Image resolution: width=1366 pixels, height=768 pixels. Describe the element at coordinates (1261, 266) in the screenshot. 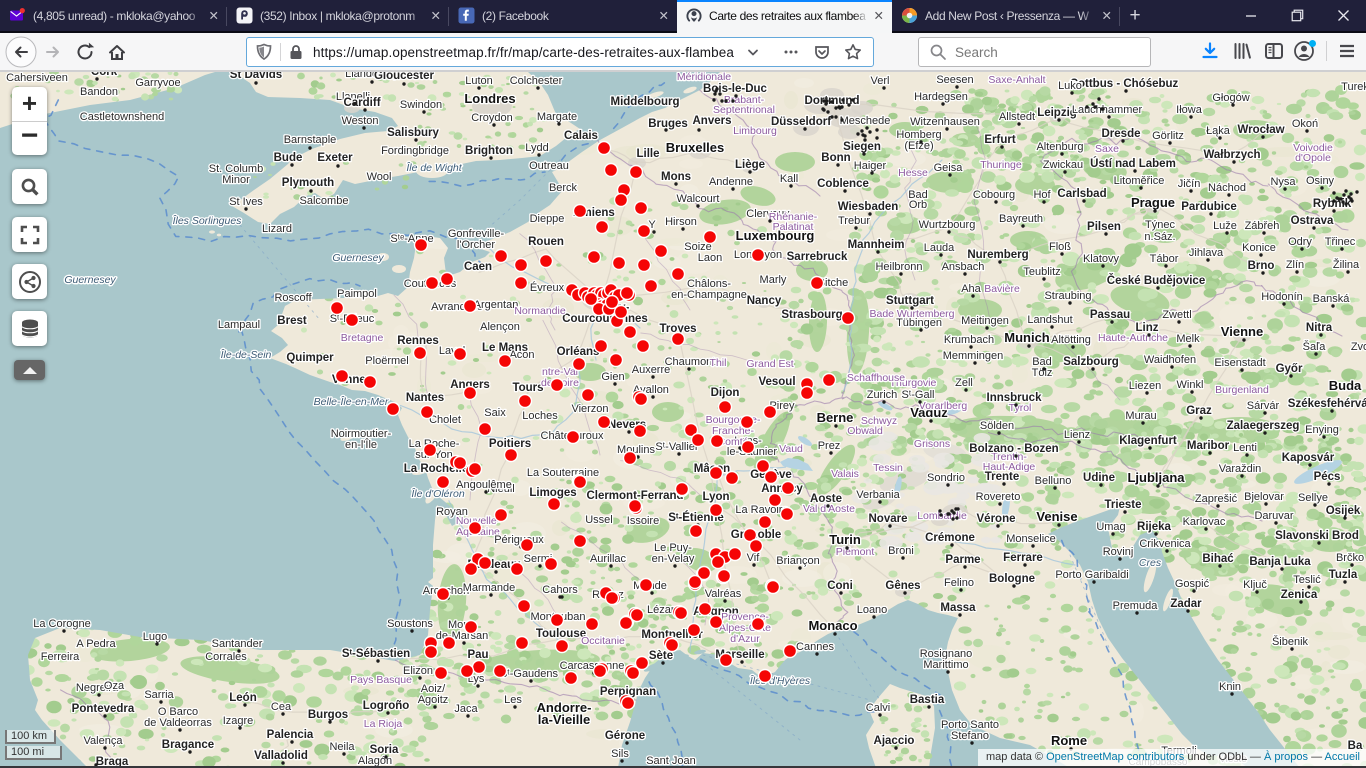

I see `svg-text: Brno` at that location.